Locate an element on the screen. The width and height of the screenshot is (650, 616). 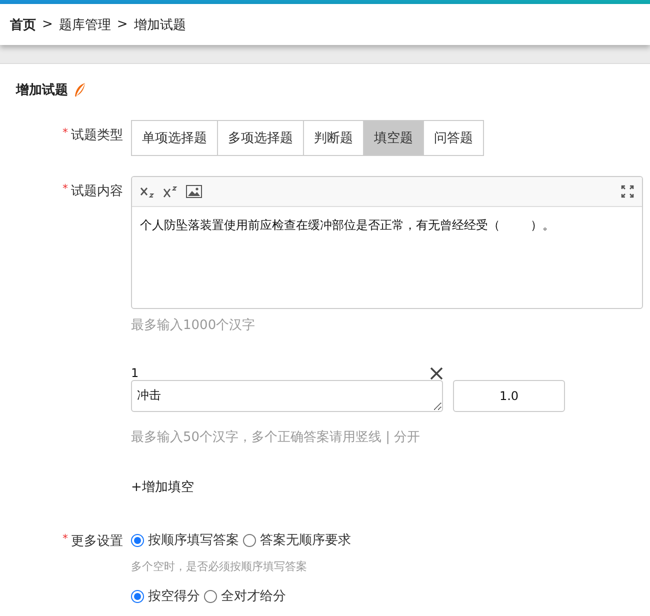
breadcrumb-link: 首页 is located at coordinates (23, 25).